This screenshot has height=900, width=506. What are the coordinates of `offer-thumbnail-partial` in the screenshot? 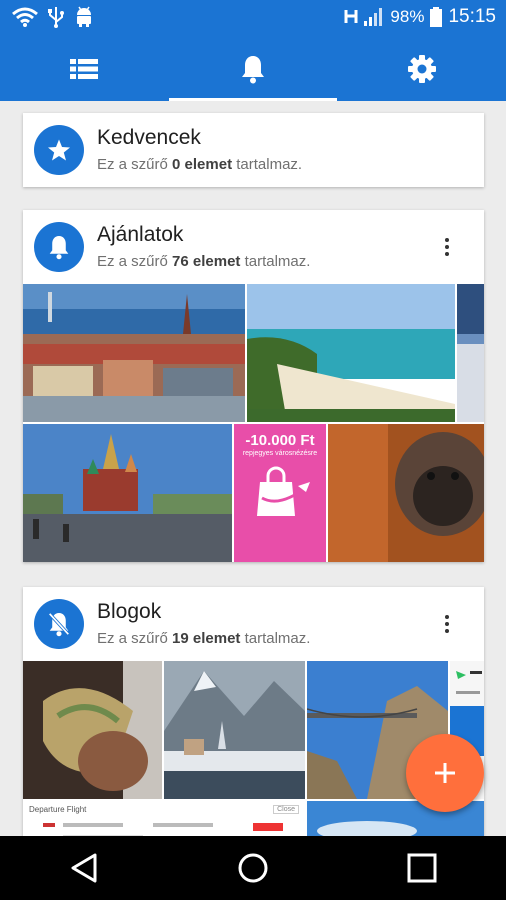 It's located at (470, 353).